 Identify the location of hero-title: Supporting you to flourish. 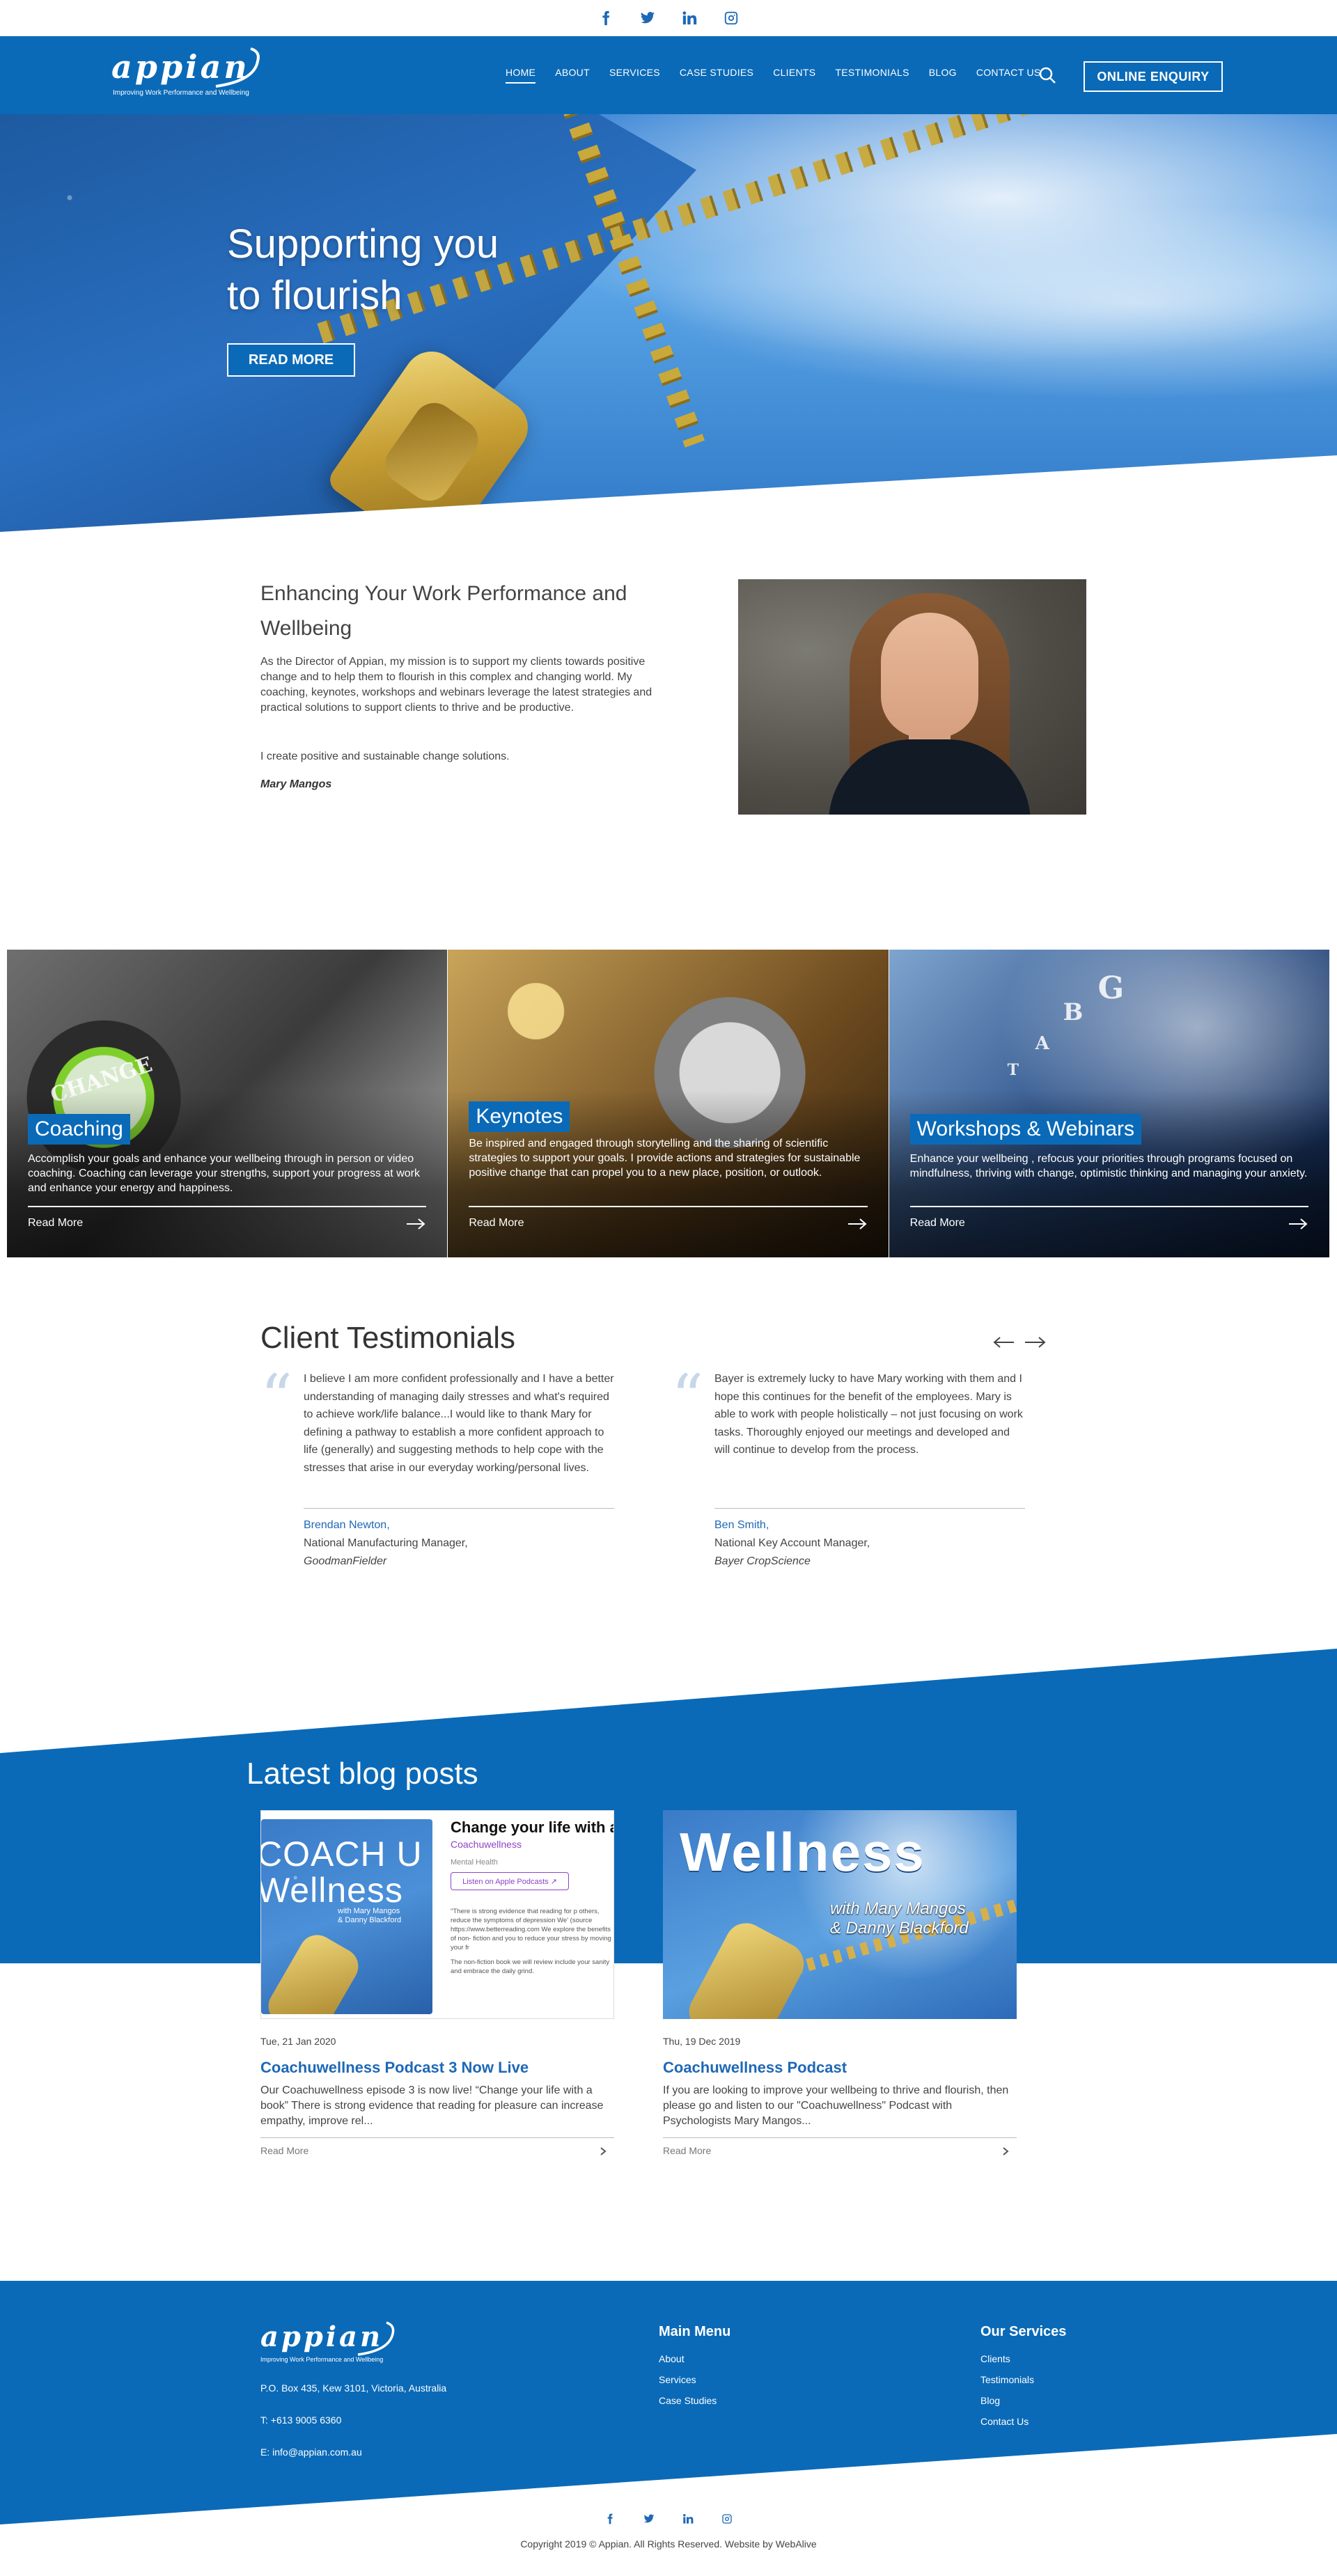
(401, 270).